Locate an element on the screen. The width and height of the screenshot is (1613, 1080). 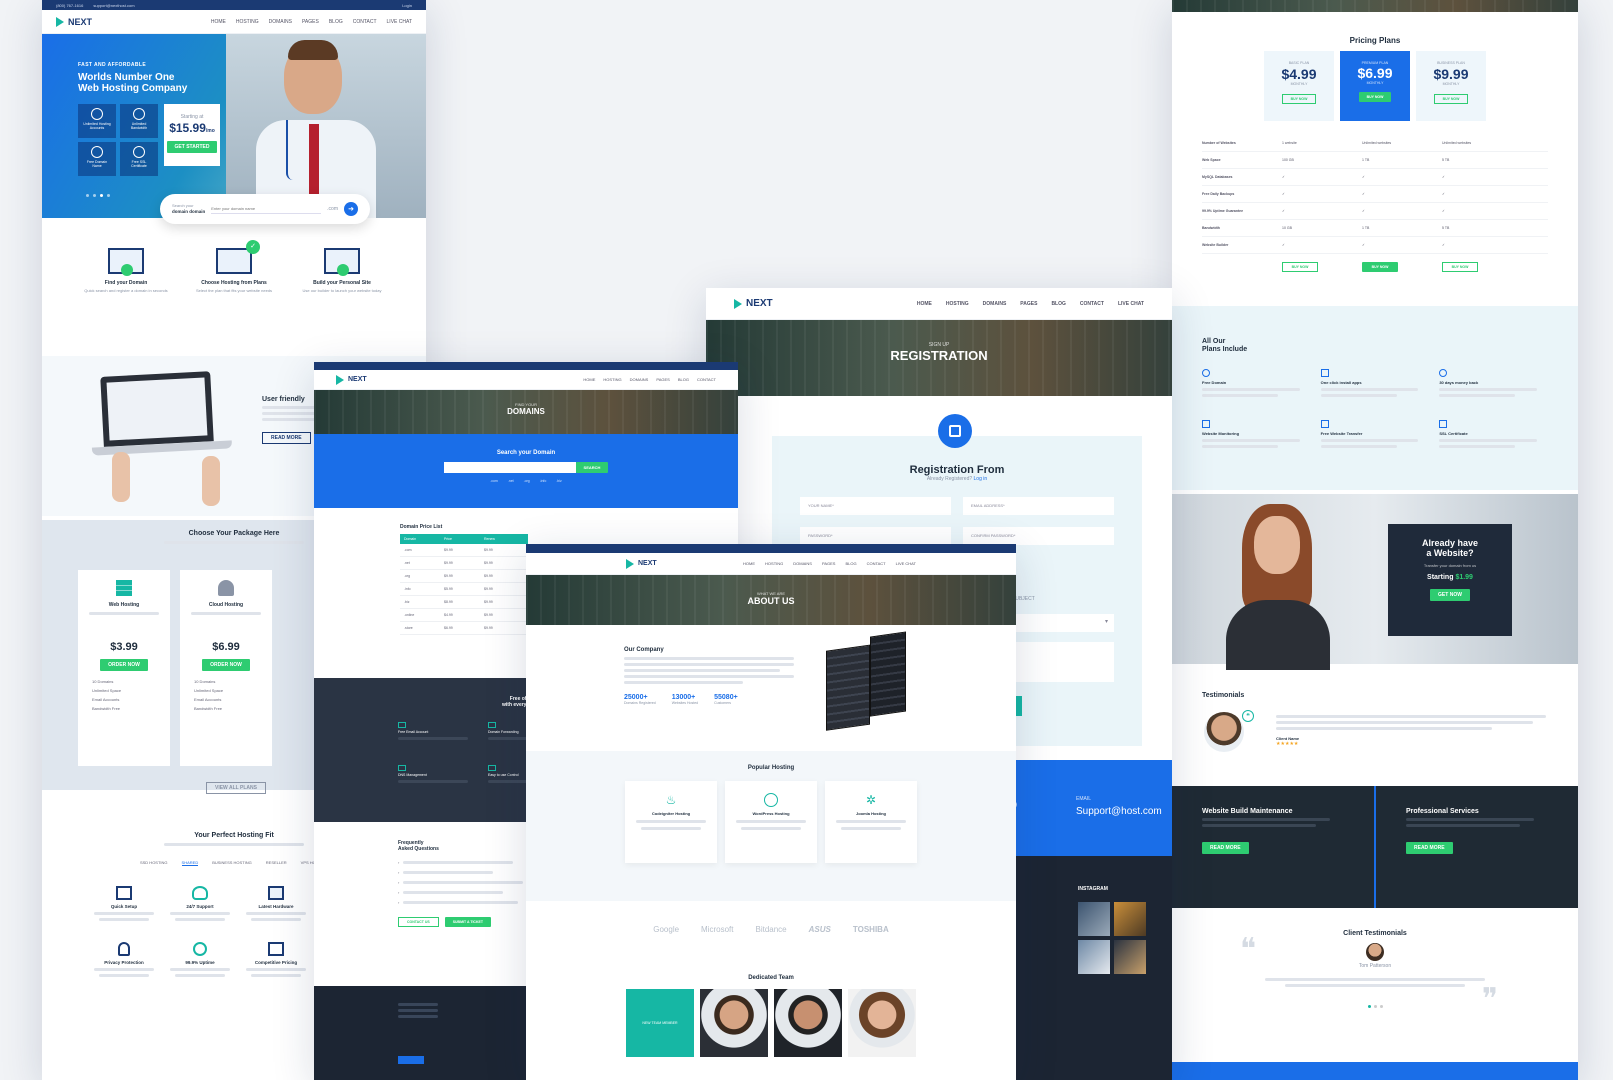
form-title: Registration From is located at coordinates (957, 470).